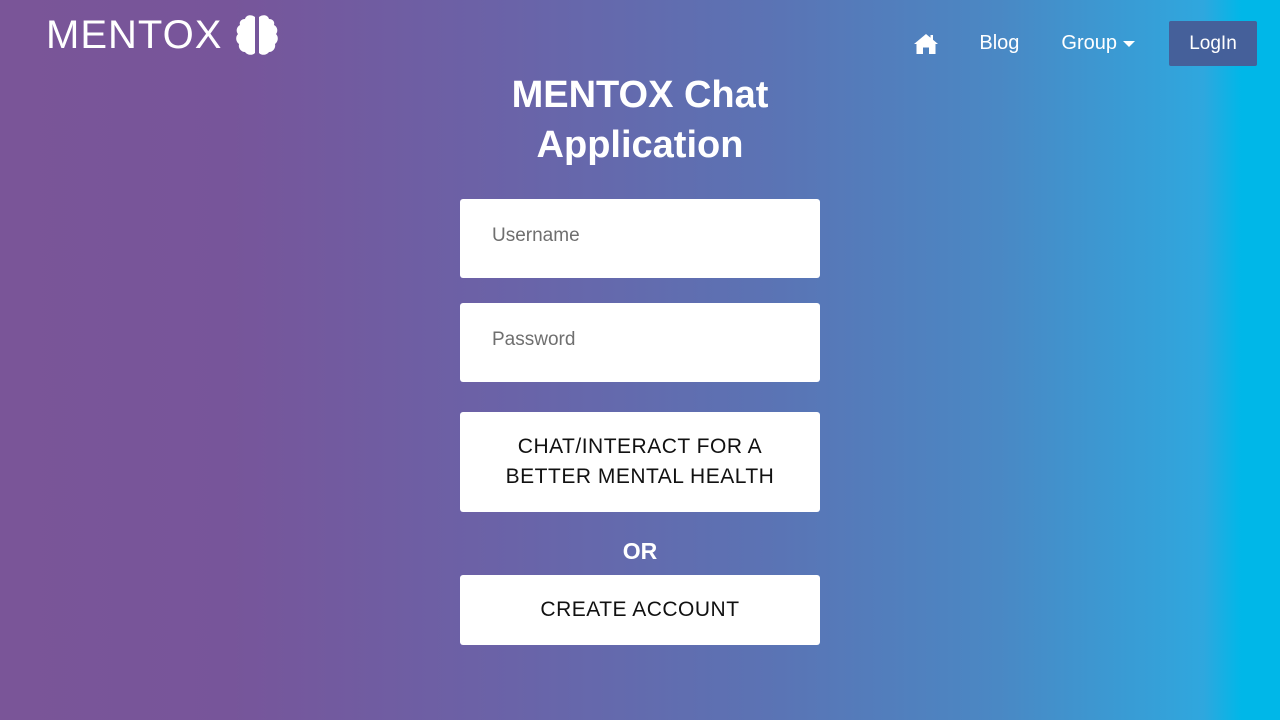 This screenshot has height=720, width=1280. Describe the element at coordinates (1089, 43) in the screenshot. I see `nav-group-label: Group` at that location.